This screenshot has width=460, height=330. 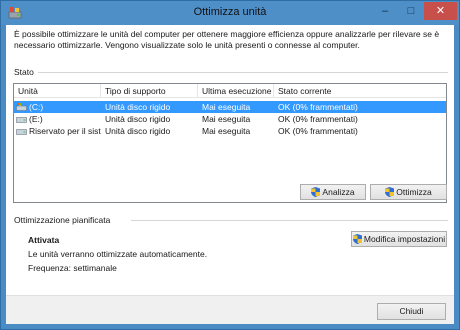 I want to click on optimize-button: Ottimizza, so click(x=408, y=192).